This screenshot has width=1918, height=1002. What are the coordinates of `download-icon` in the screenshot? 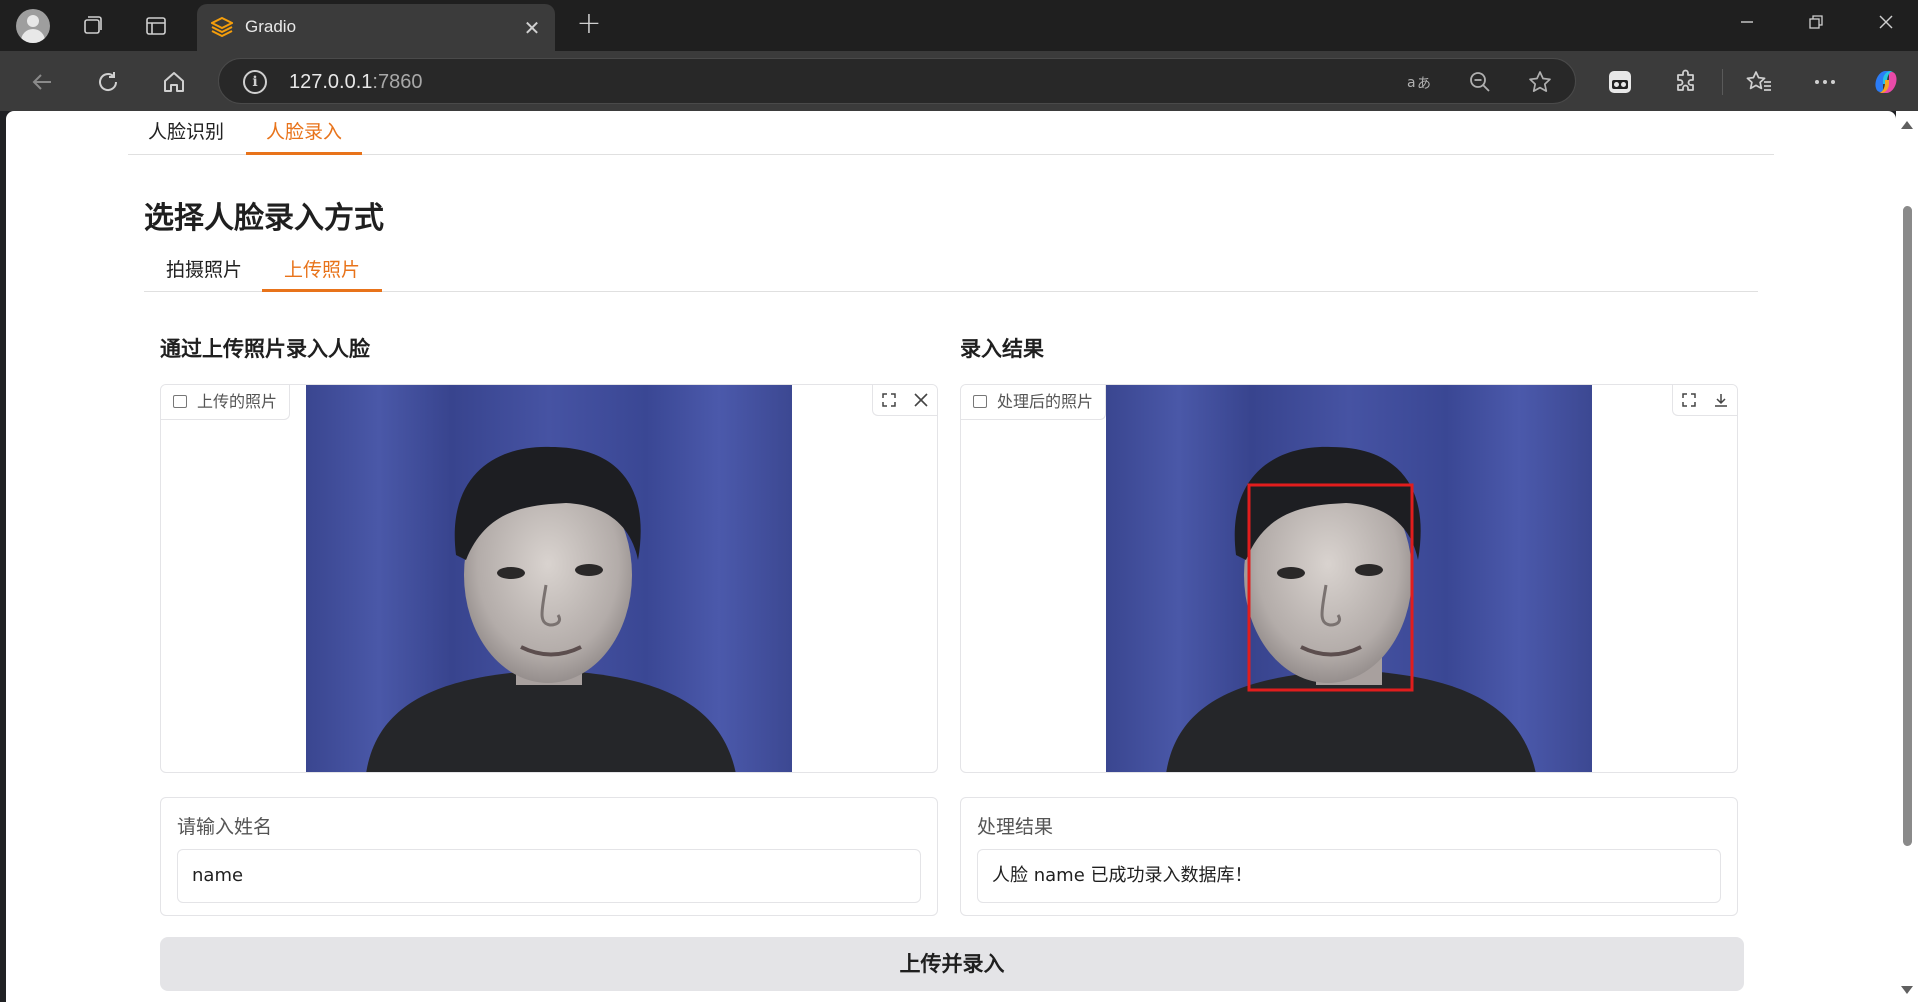 It's located at (1721, 400).